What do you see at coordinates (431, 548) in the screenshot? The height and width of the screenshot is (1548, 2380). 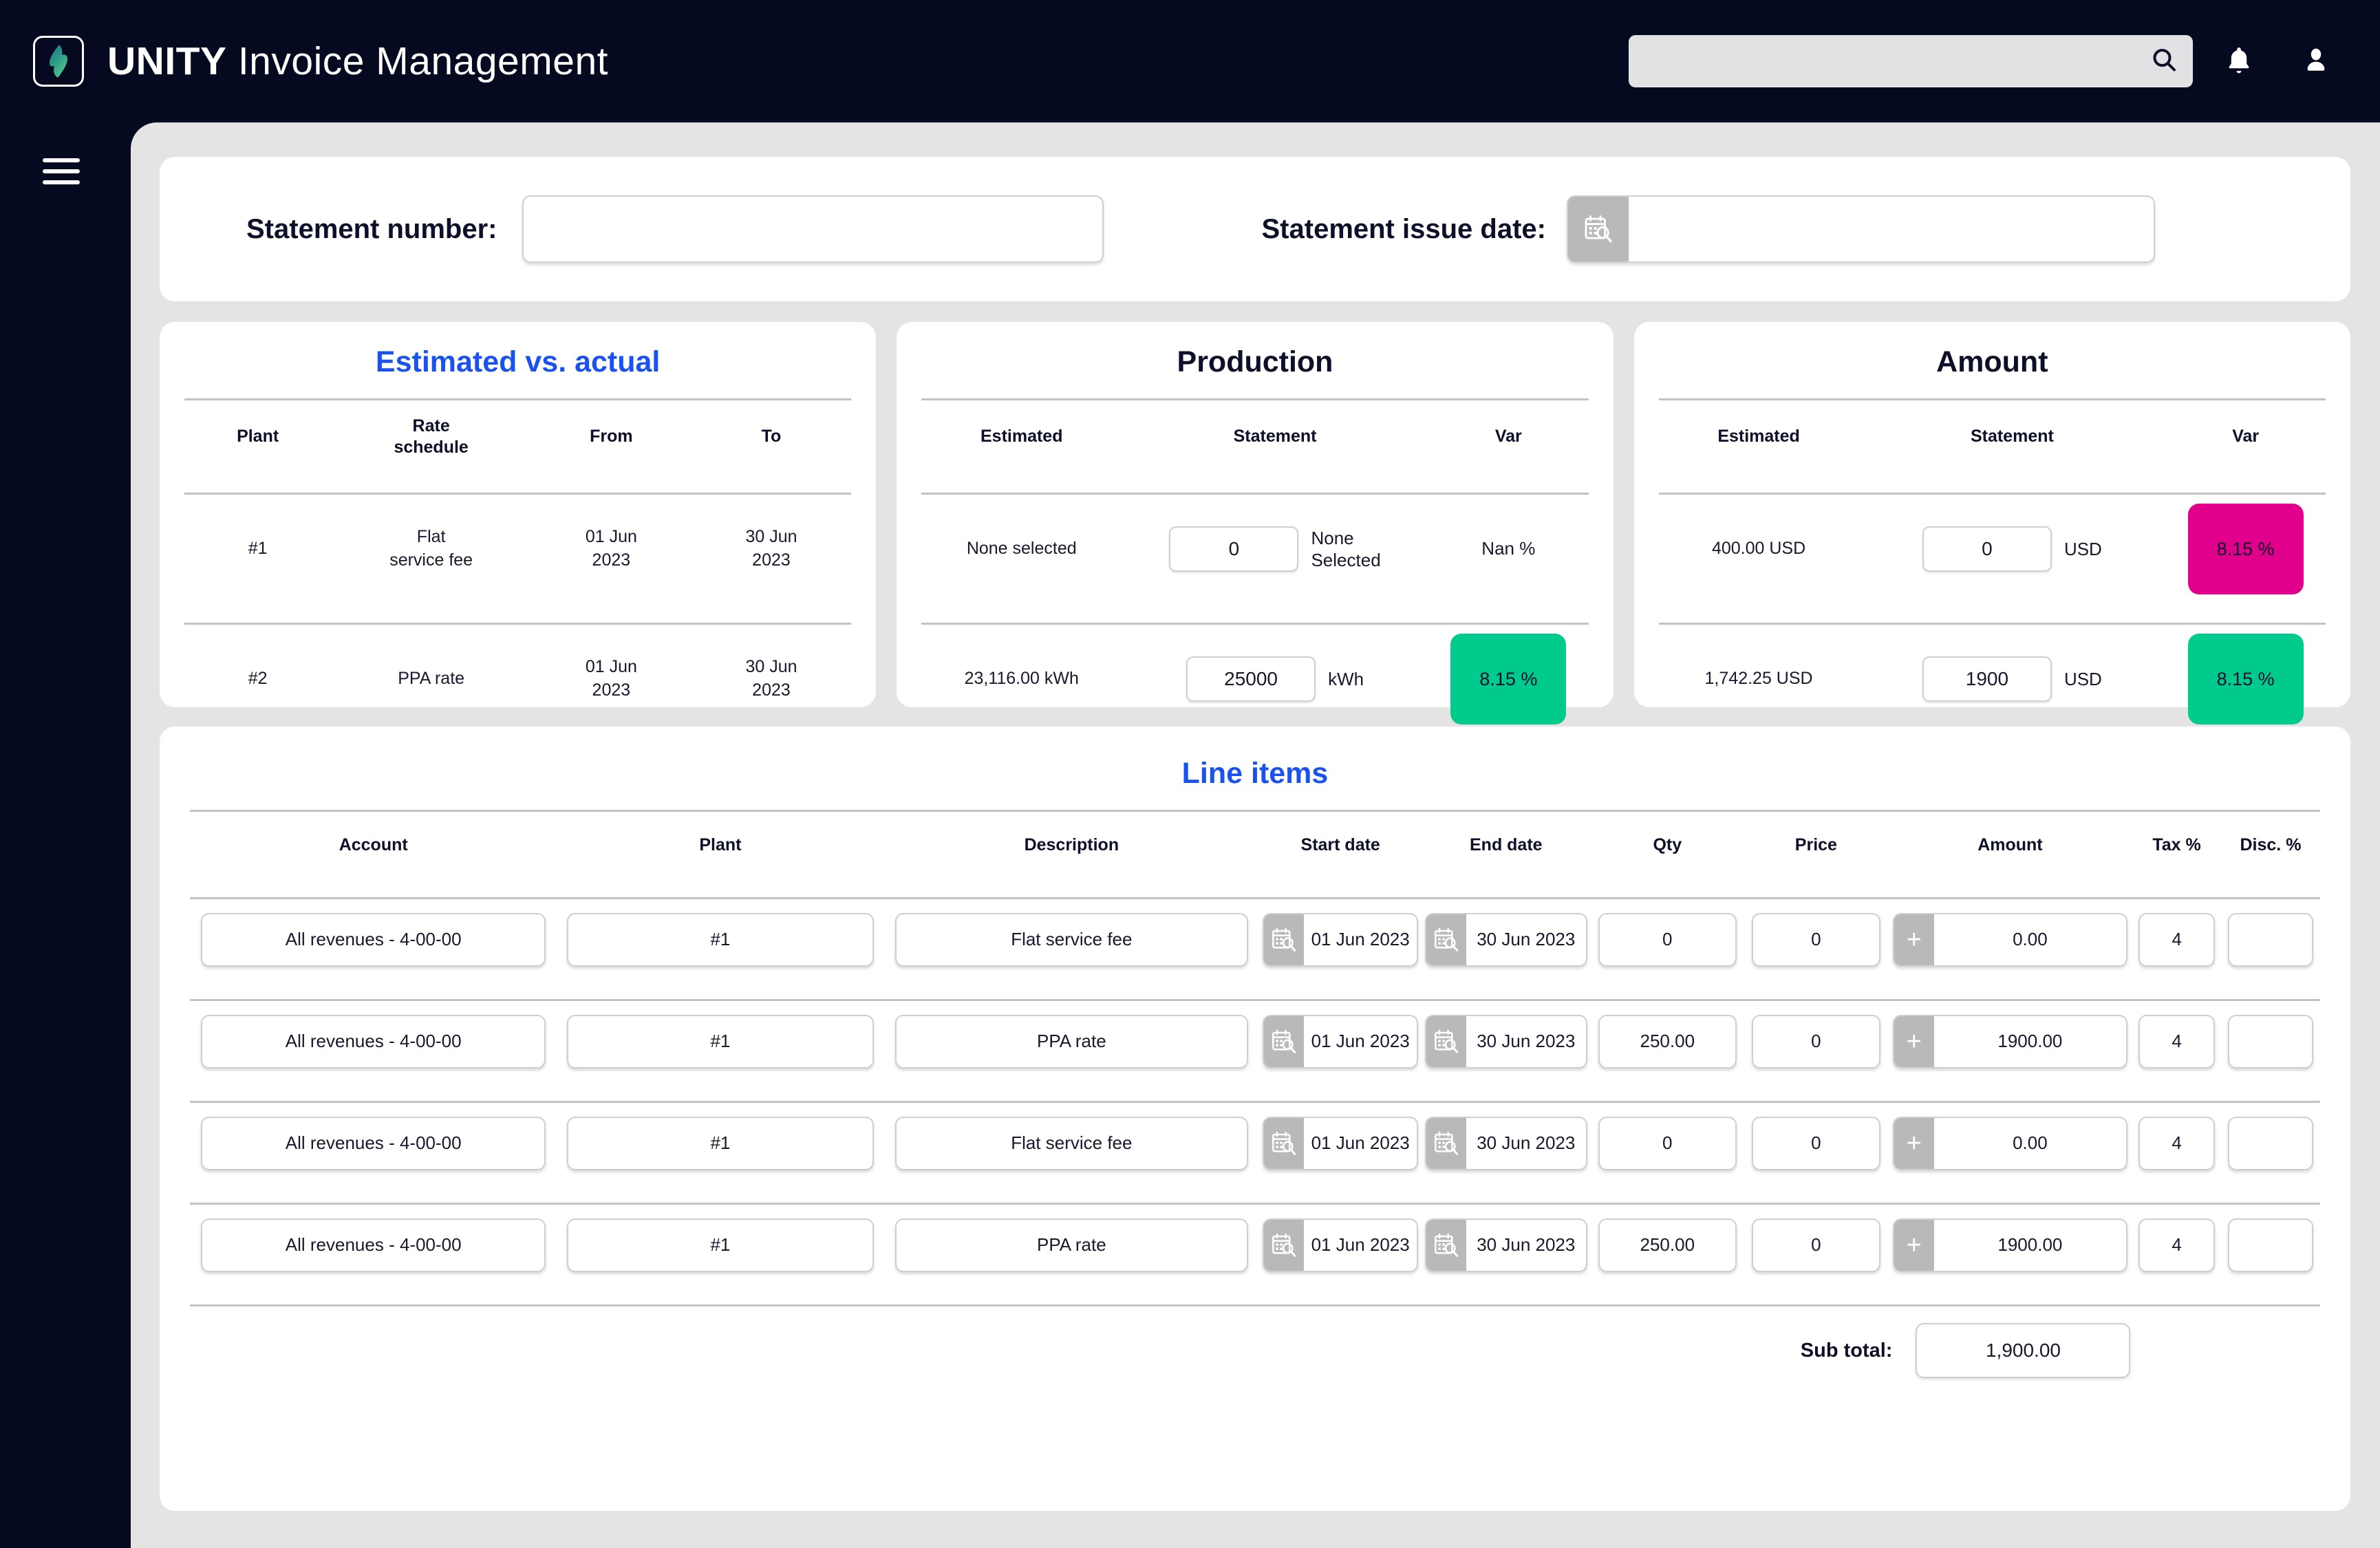 I see `cell-rate-schedule: Flat service fee` at bounding box center [431, 548].